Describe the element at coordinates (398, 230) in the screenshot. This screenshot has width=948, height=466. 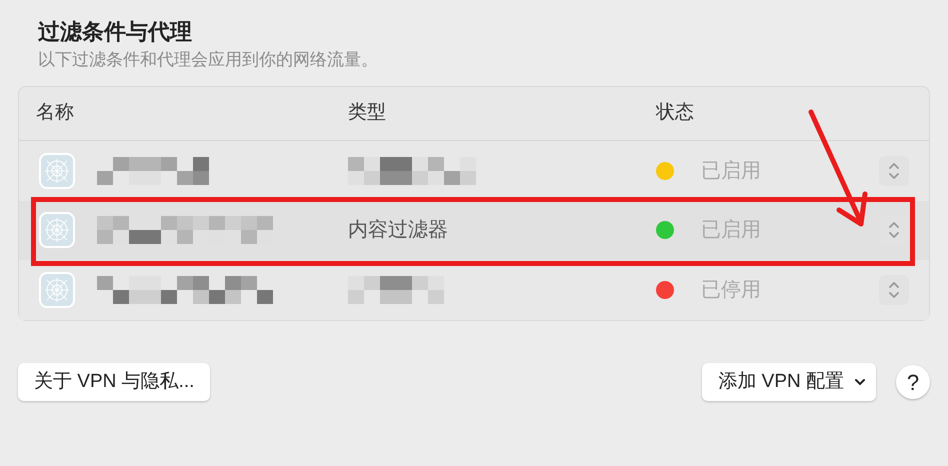
I see `type-text: 内容过滤器` at that location.